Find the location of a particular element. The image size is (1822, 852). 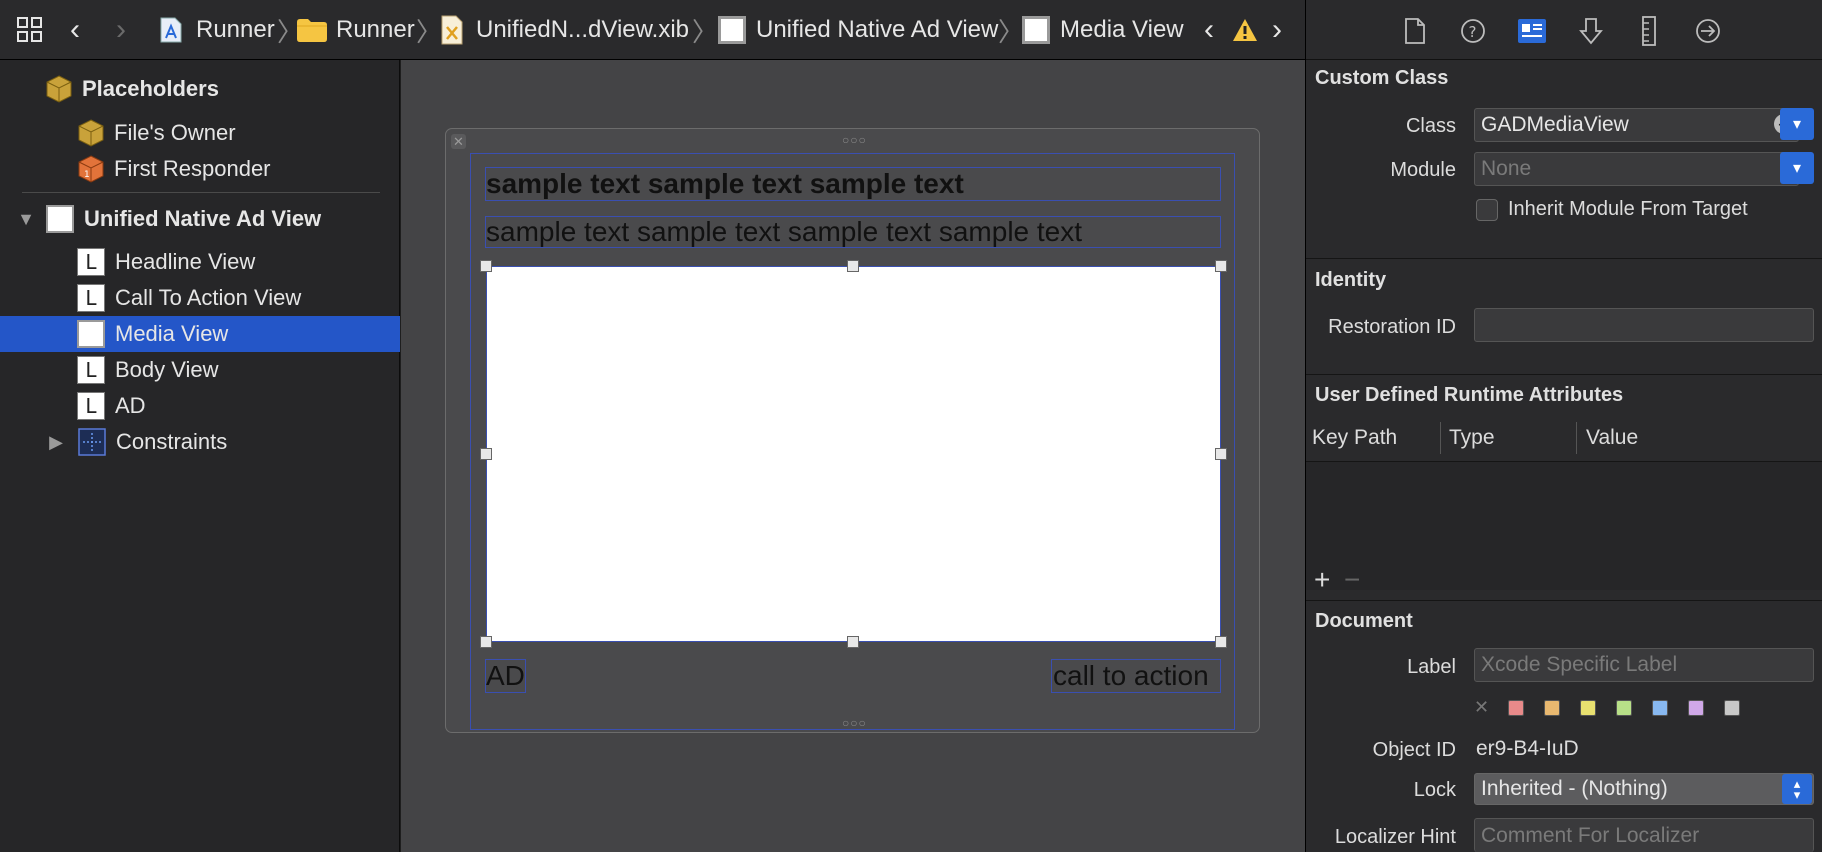

outline-row-media-view: Media View is located at coordinates (200, 334).